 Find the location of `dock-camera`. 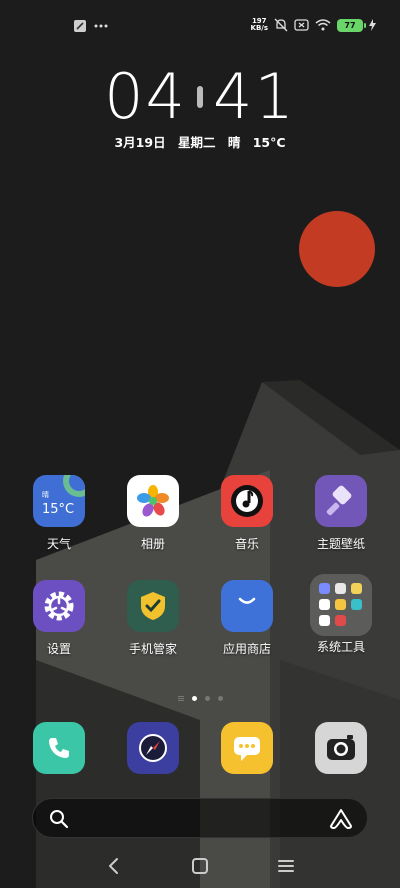

dock-camera is located at coordinates (341, 748).